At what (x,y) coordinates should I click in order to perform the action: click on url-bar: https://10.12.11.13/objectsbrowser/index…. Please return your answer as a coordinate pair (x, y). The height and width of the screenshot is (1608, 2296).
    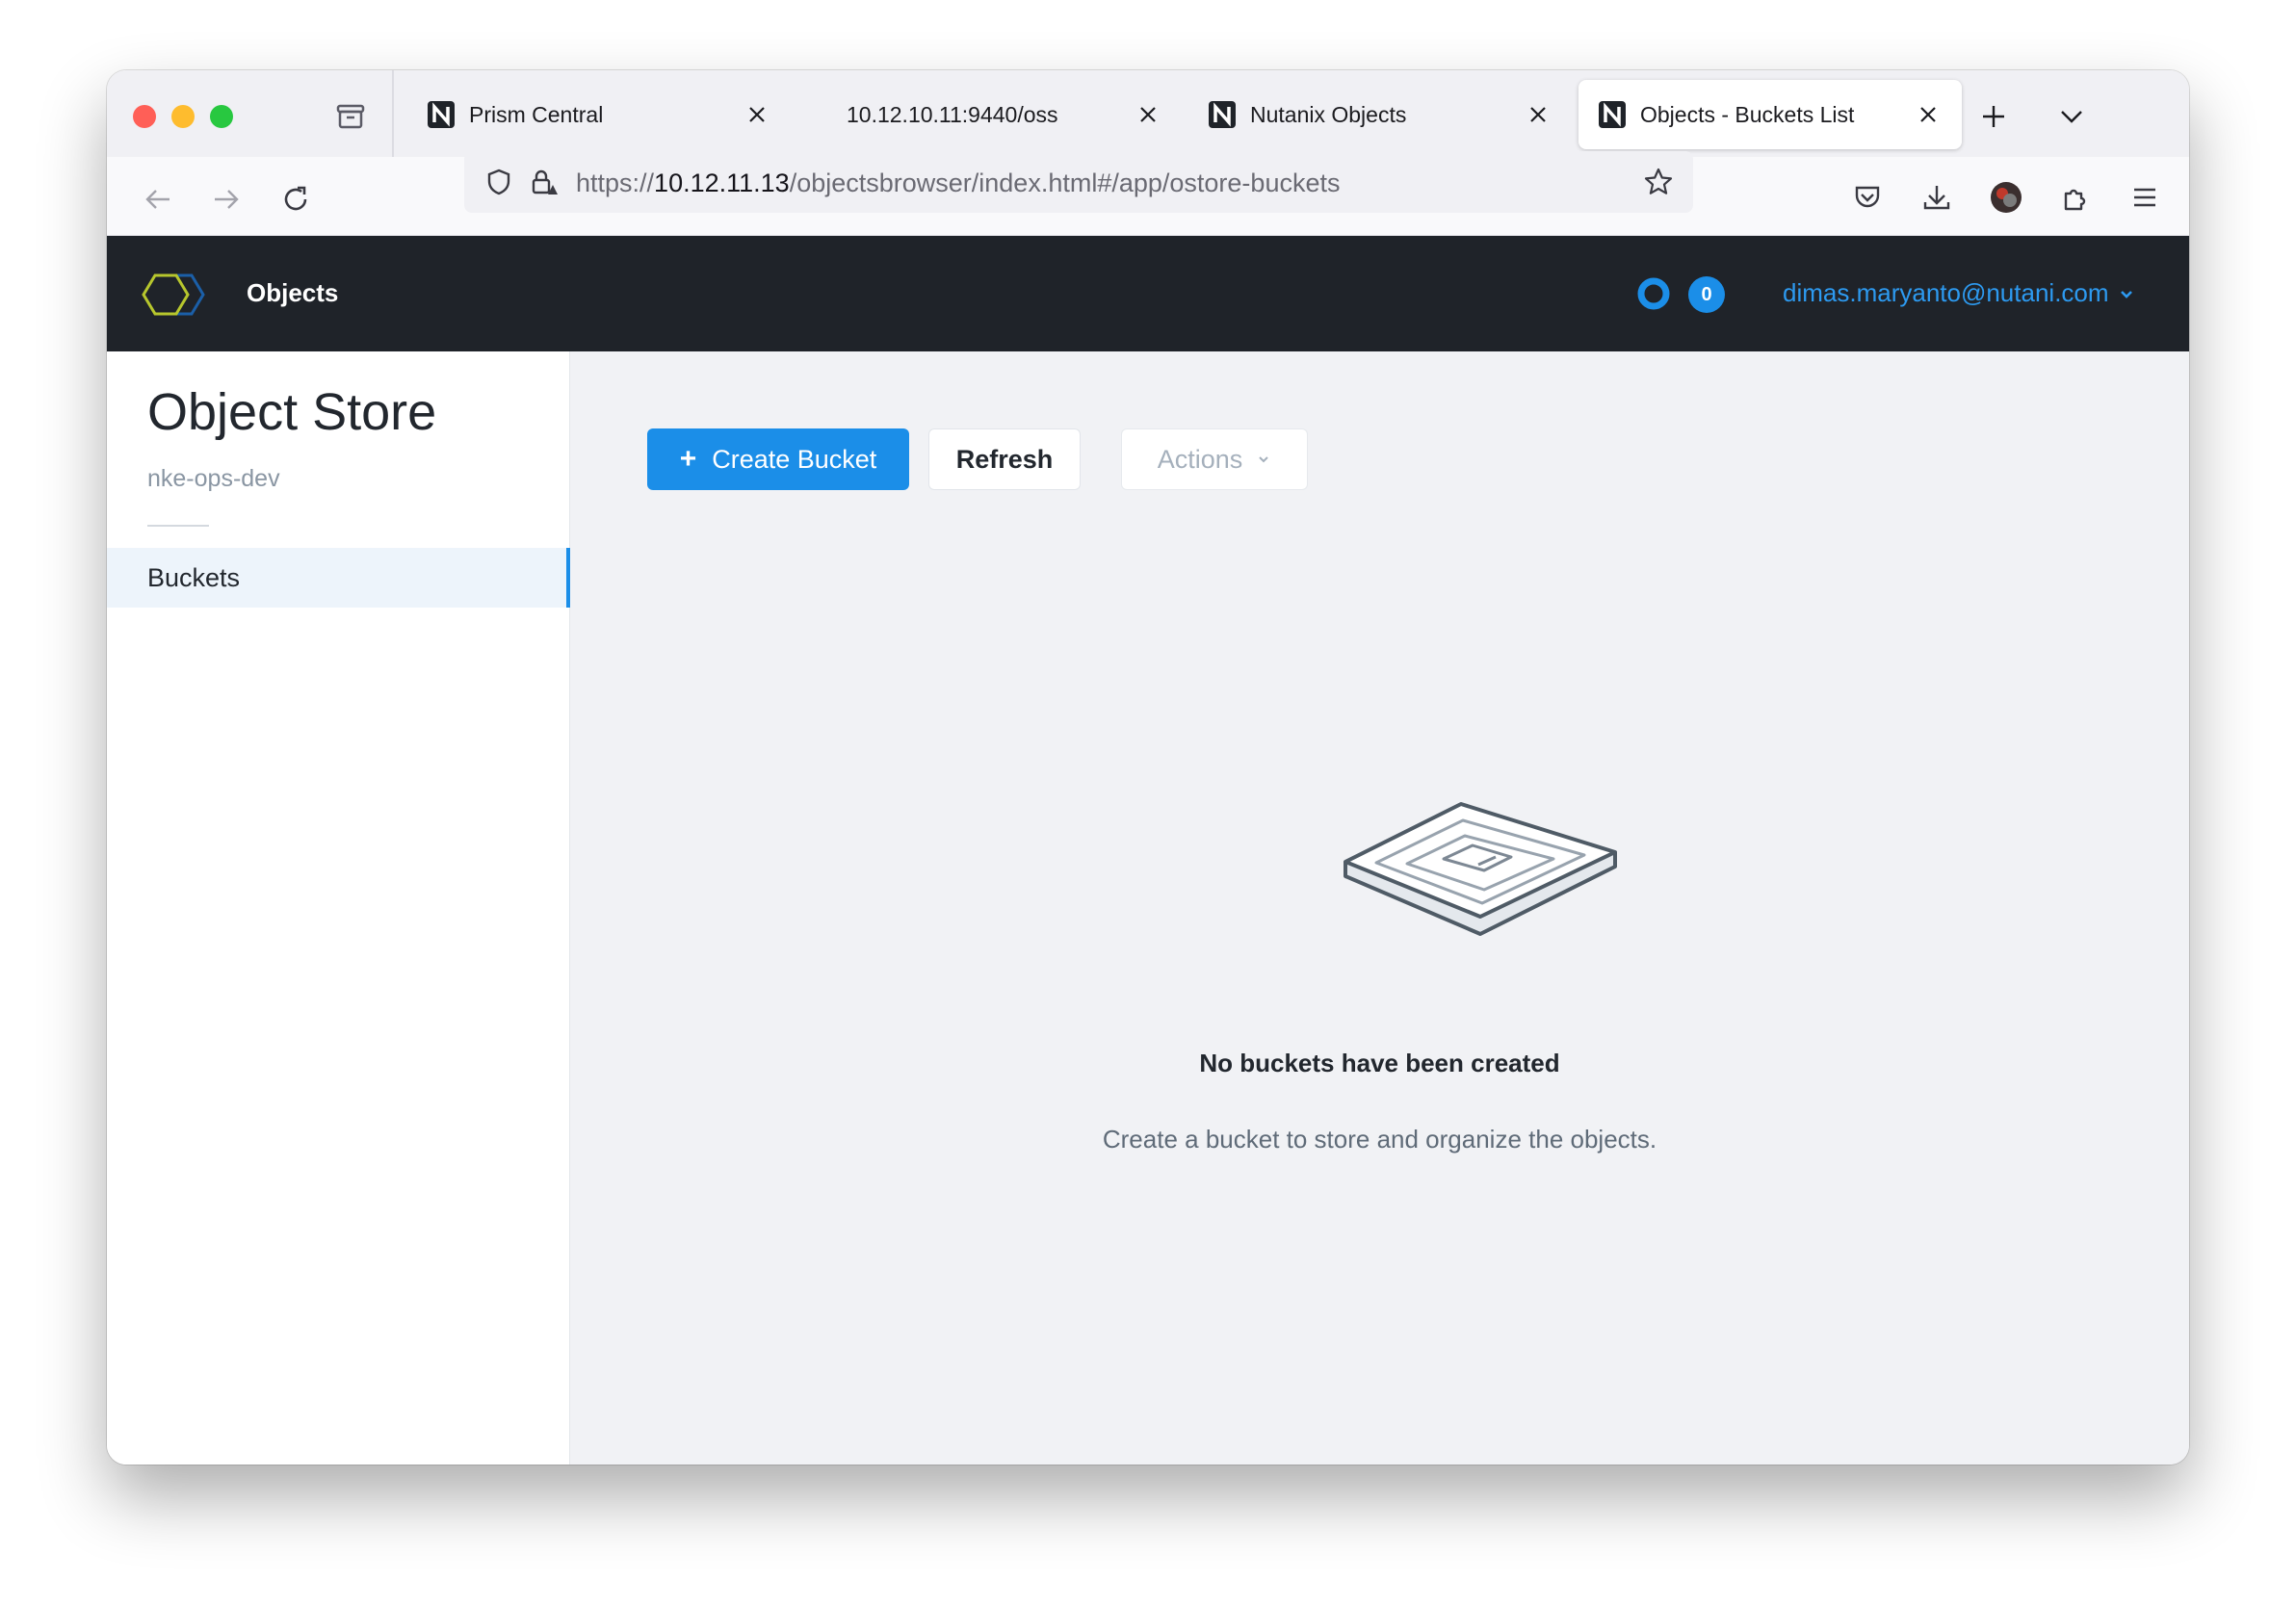
    Looking at the image, I should click on (1078, 182).